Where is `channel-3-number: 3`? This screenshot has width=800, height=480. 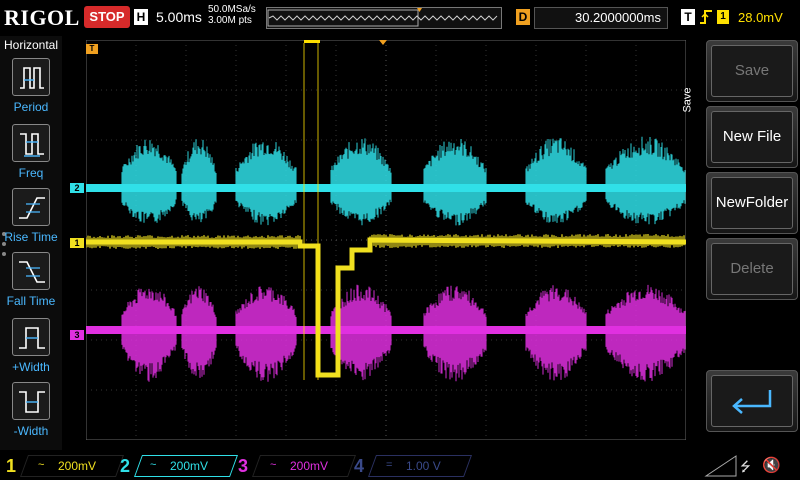
channel-3-number: 3 is located at coordinates (243, 466).